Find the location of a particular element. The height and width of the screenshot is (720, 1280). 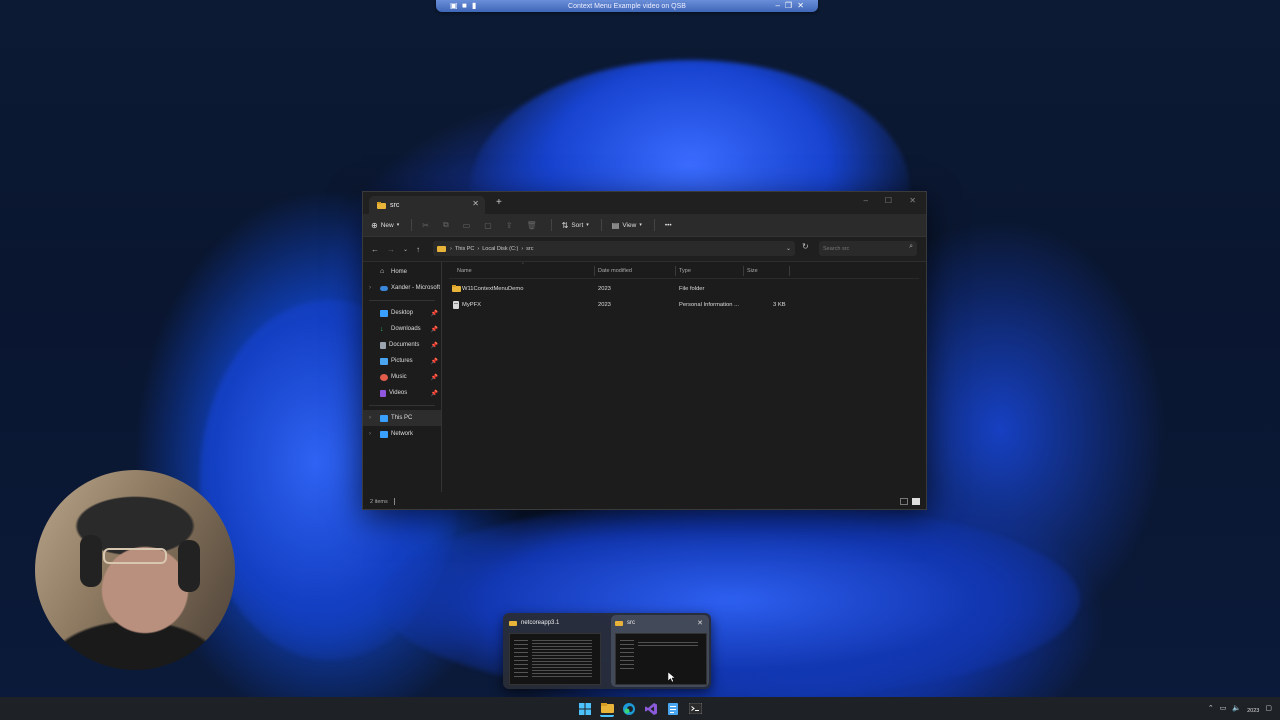

sort-button: ⇅ Sort ▾ is located at coordinates (575, 225).